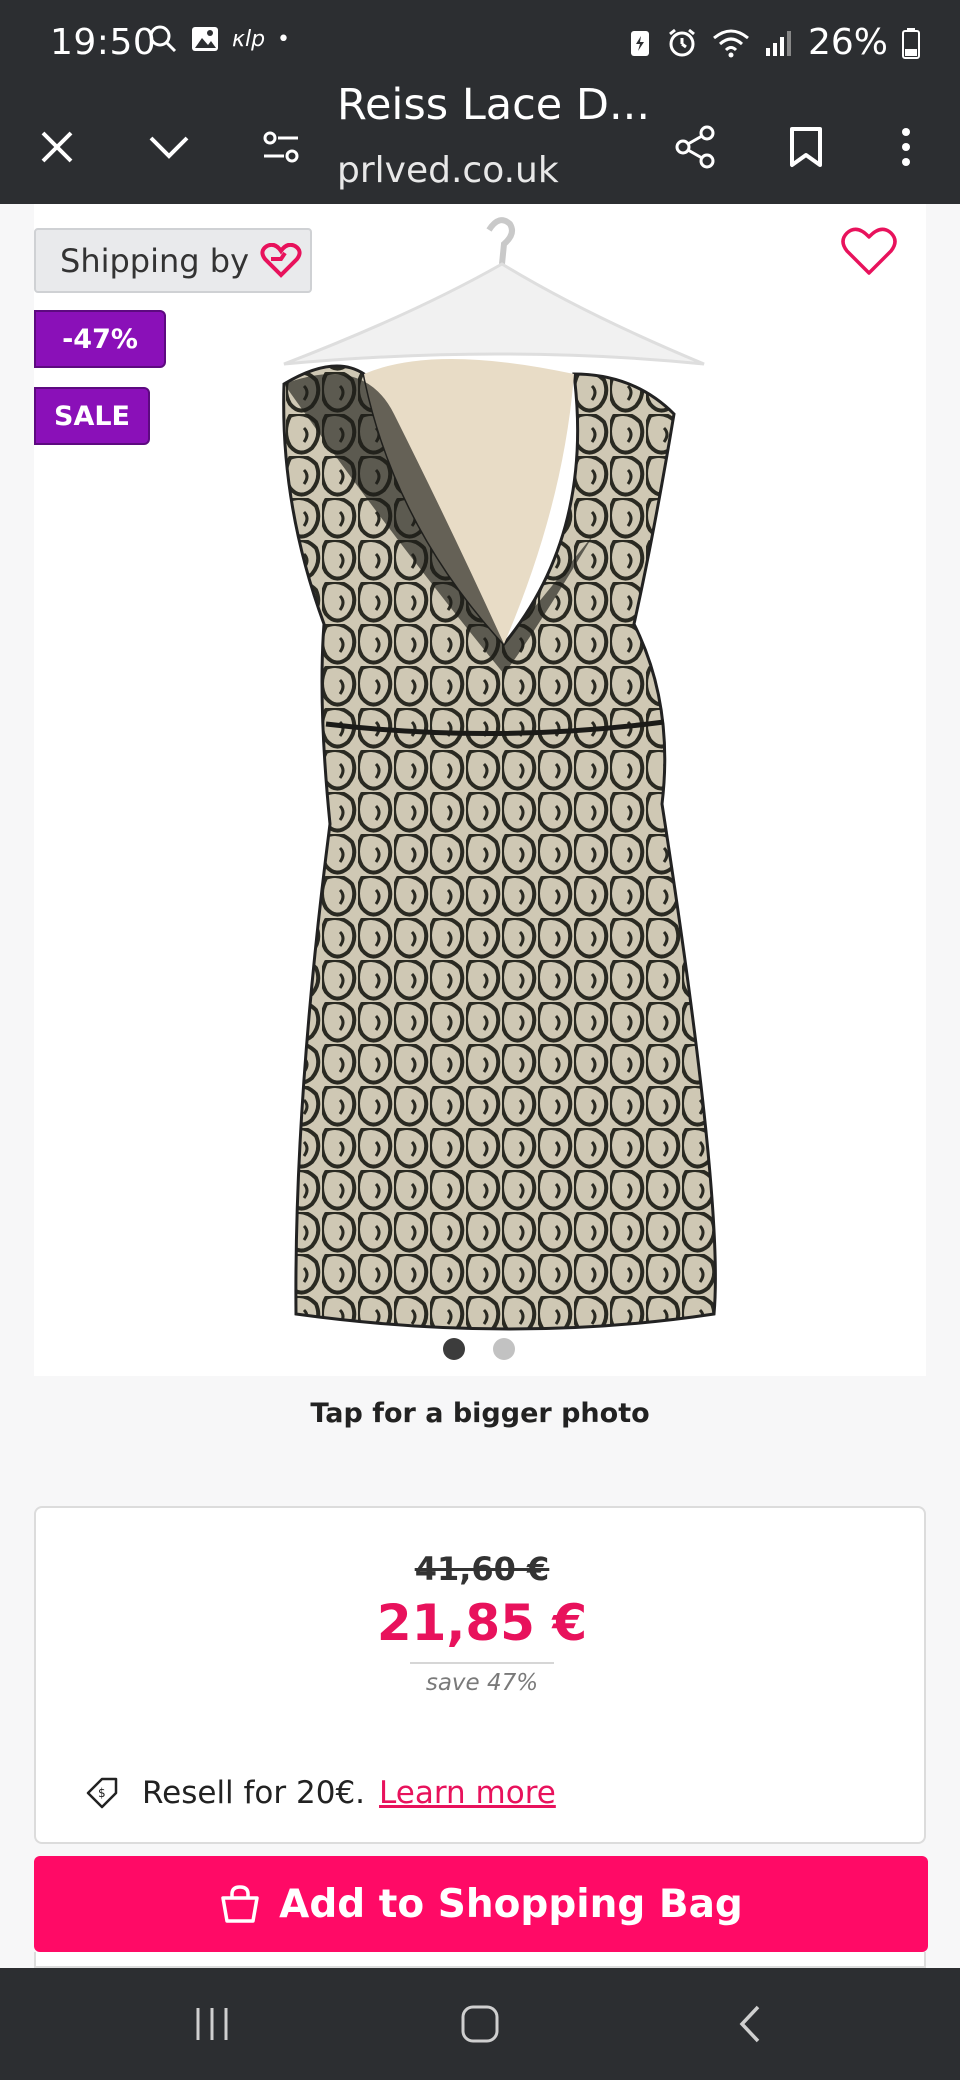 The width and height of the screenshot is (960, 2080). What do you see at coordinates (480, 1413) in the screenshot?
I see `tap-hint: Tap for a bigger photo` at bounding box center [480, 1413].